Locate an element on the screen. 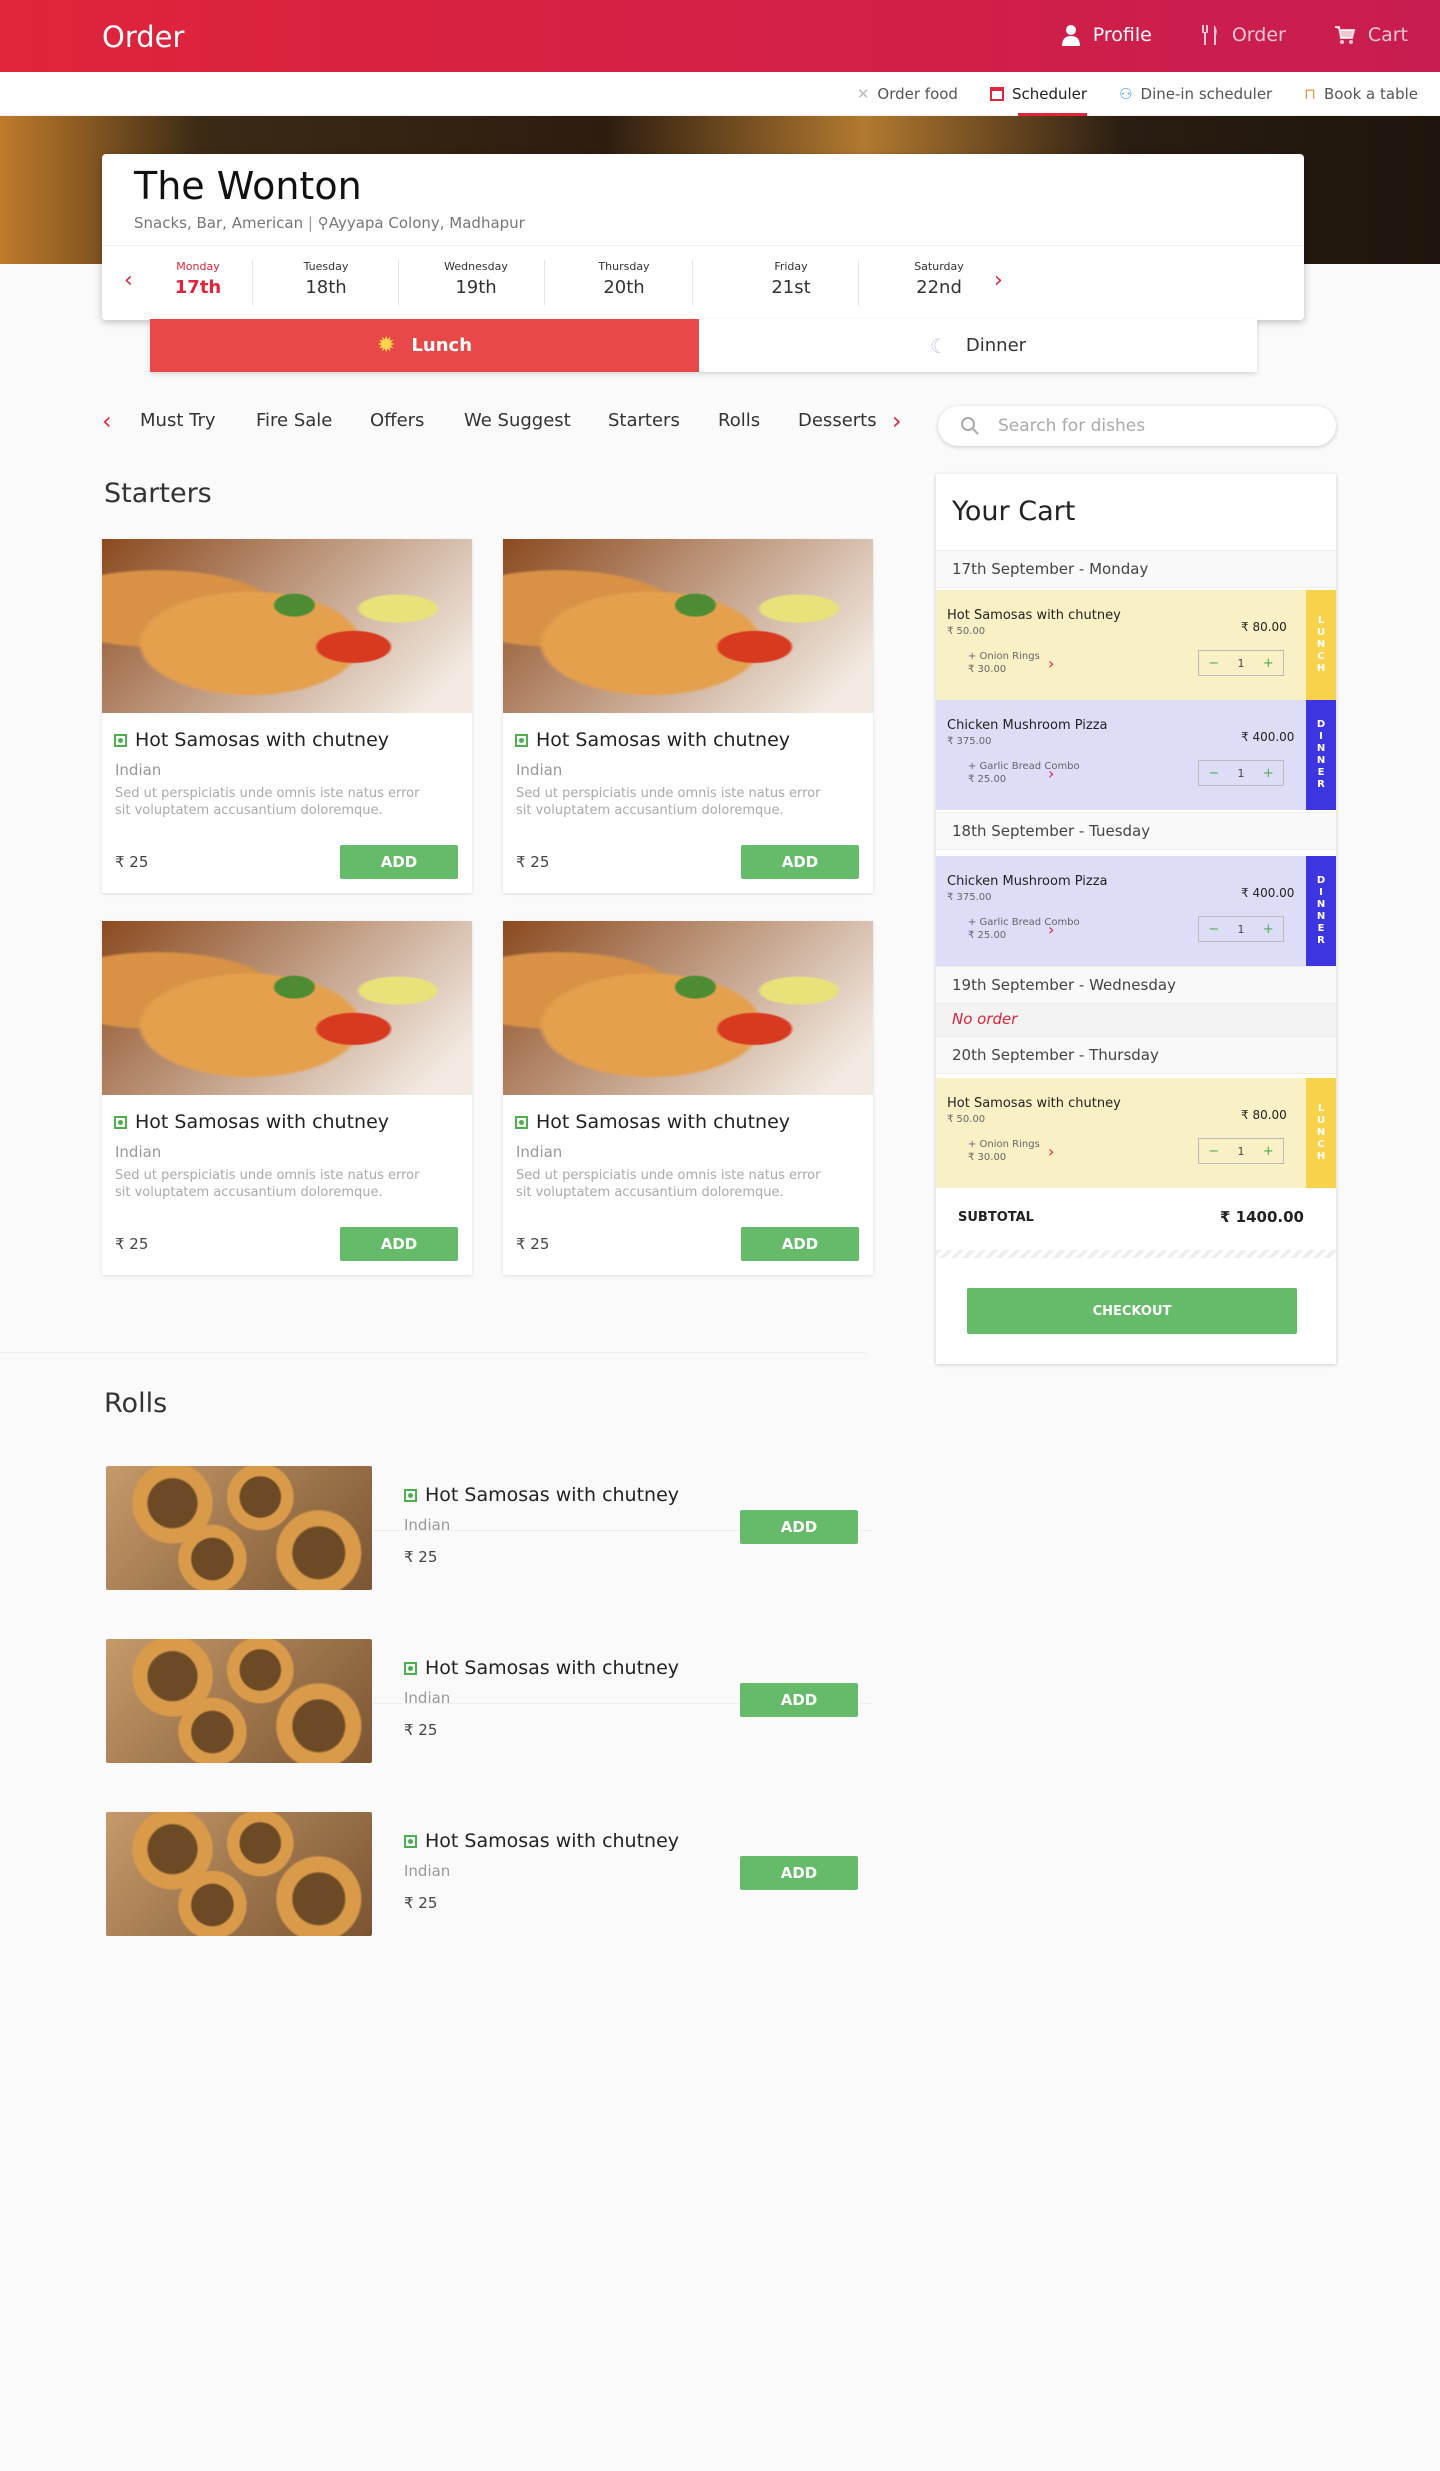 Image resolution: width=1440 pixels, height=2471 pixels. cart-item-price: ₹ 375.00 is located at coordinates (969, 741).